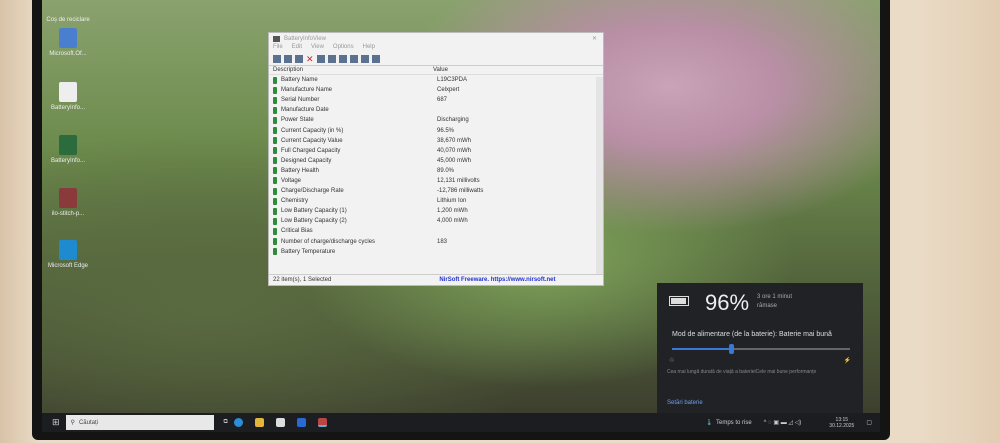 The image size is (1000, 443). Describe the element at coordinates (343, 48) in the screenshot. I see `menu-item: Options` at that location.